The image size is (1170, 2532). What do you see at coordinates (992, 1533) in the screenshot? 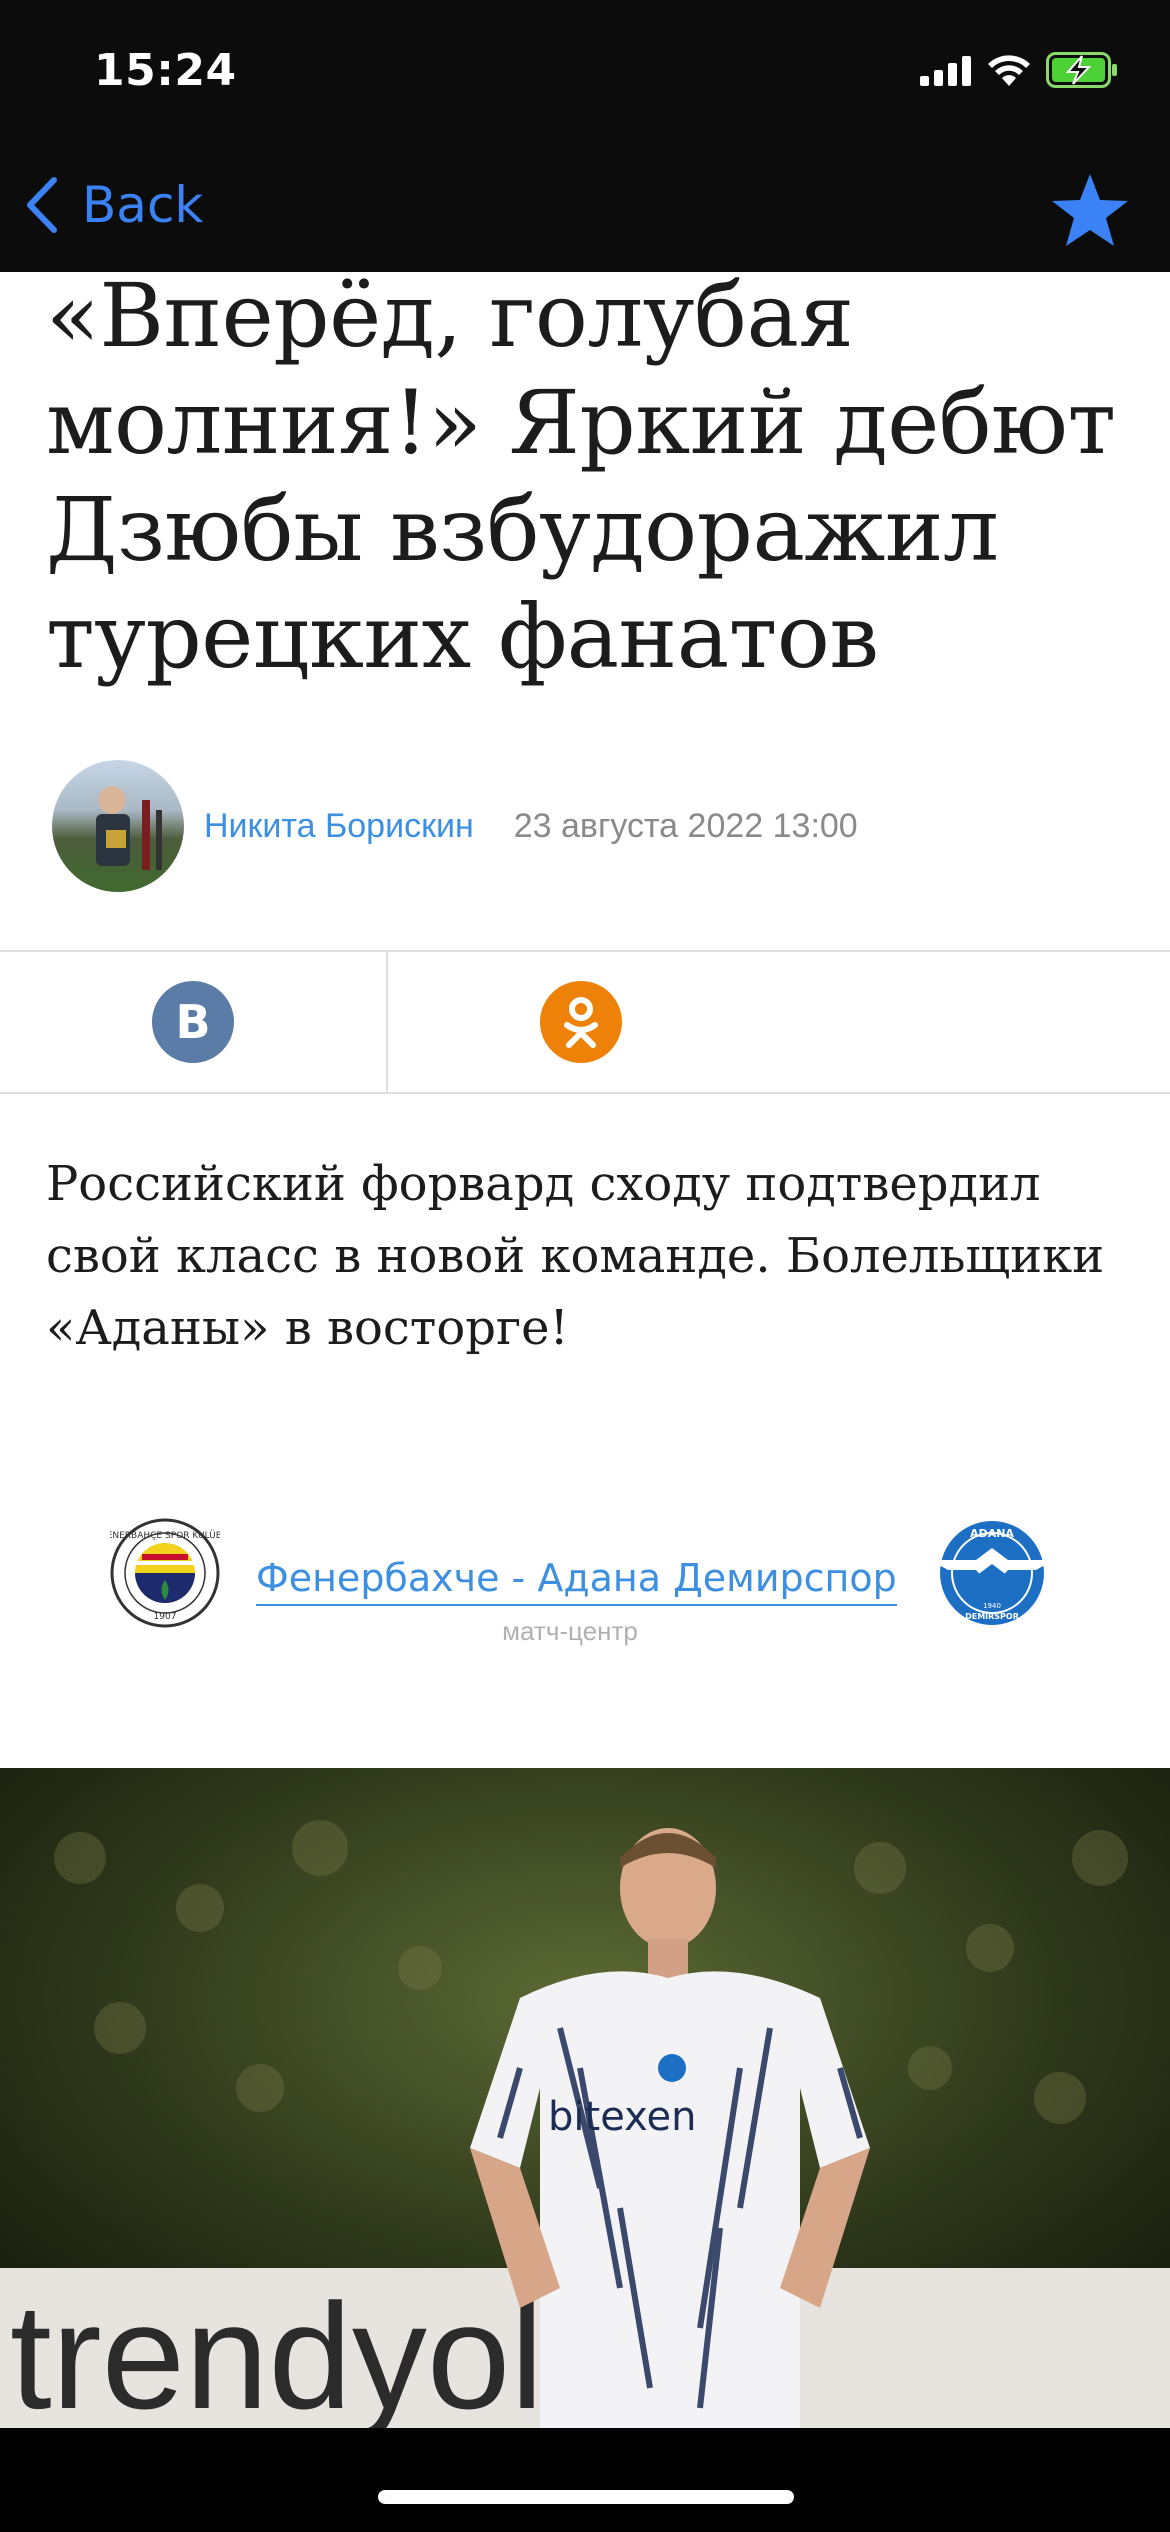
I see `svg-text: ADANA` at bounding box center [992, 1533].